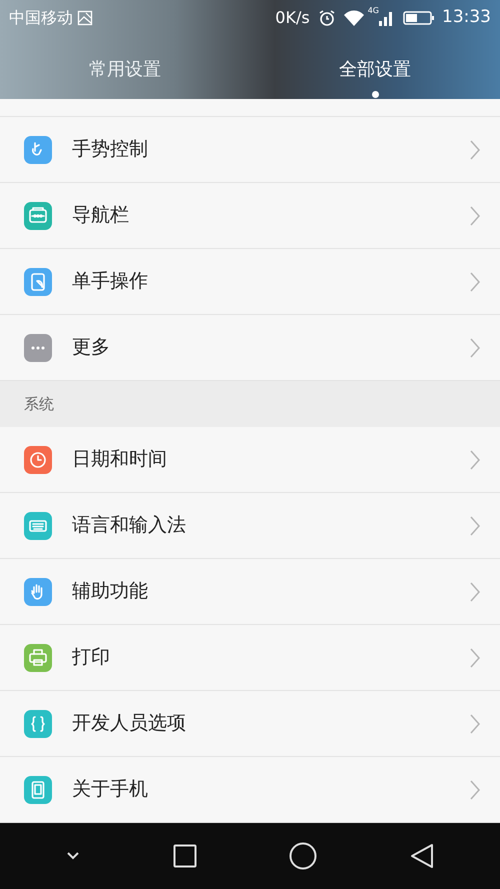  What do you see at coordinates (110, 591) in the screenshot?
I see `item-label: 辅助功能` at bounding box center [110, 591].